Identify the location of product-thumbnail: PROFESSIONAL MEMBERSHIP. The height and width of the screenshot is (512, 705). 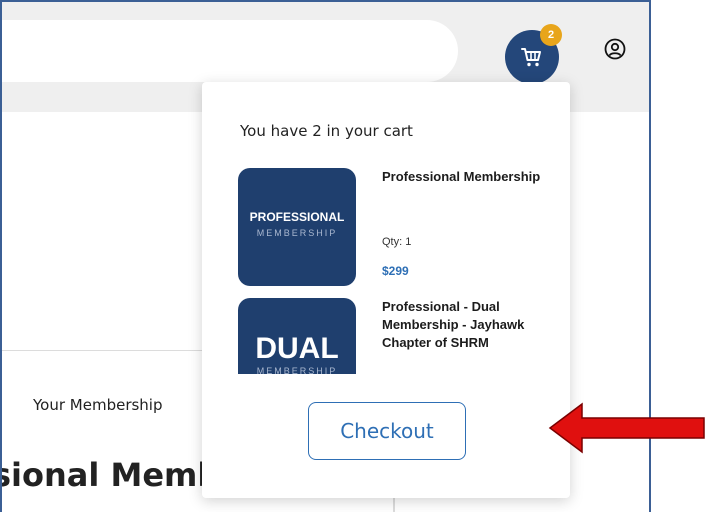
(297, 227).